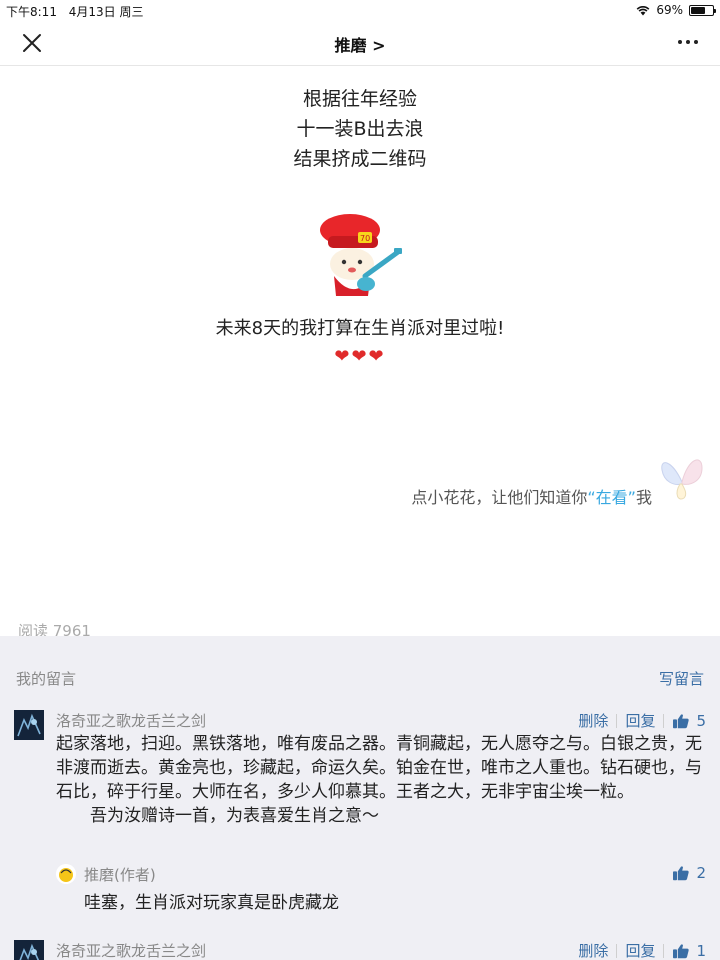  I want to click on article-poem: 根据往年经验 十一装B出去浪 结果挤成二维码, so click(360, 129).